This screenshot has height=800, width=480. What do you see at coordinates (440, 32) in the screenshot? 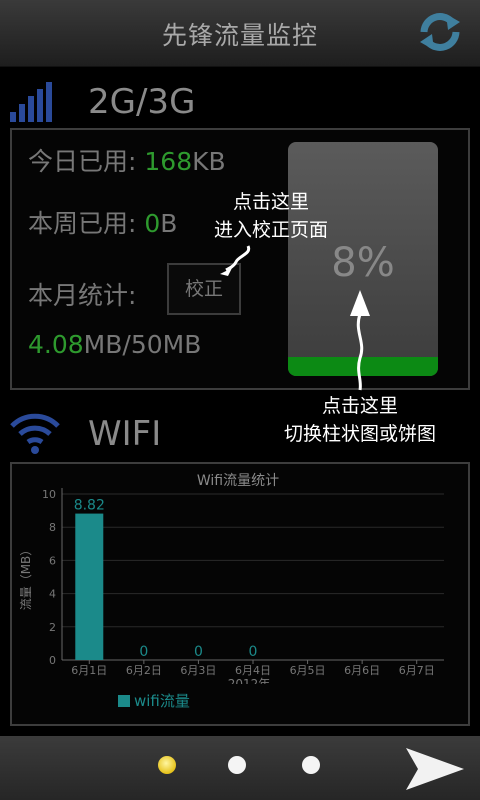
I see `refresh-icon` at bounding box center [440, 32].